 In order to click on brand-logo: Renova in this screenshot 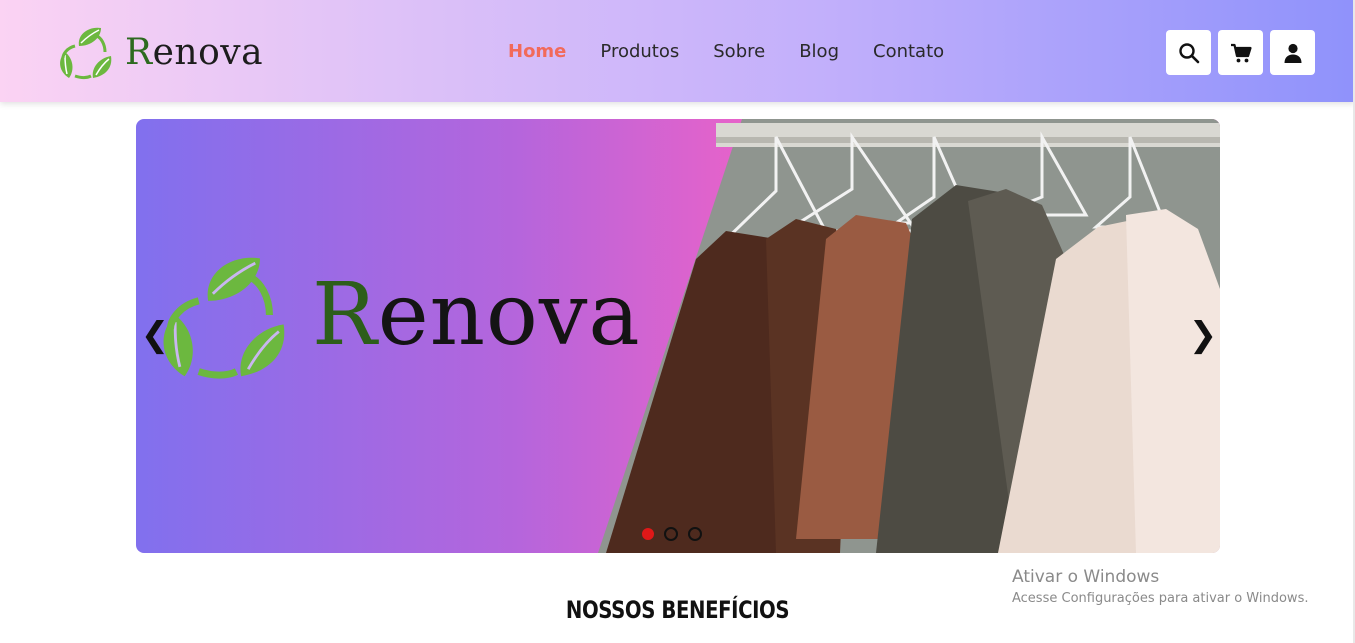, I will do `click(160, 52)`.